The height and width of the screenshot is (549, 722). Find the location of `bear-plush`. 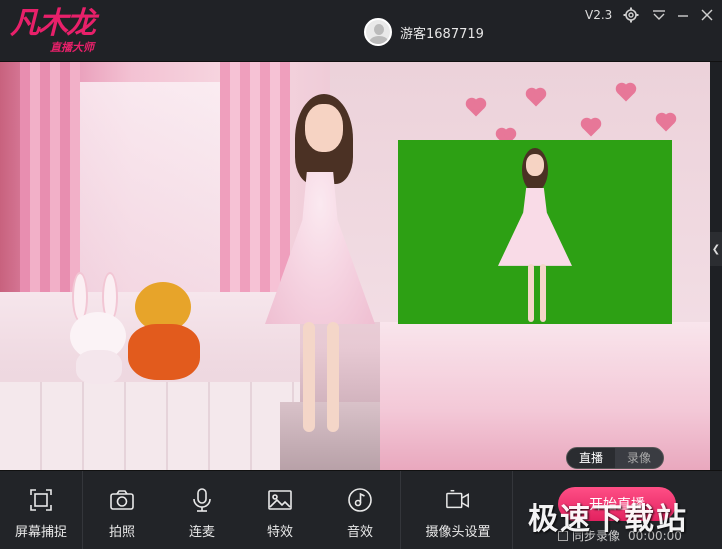

bear-plush is located at coordinates (165, 332).